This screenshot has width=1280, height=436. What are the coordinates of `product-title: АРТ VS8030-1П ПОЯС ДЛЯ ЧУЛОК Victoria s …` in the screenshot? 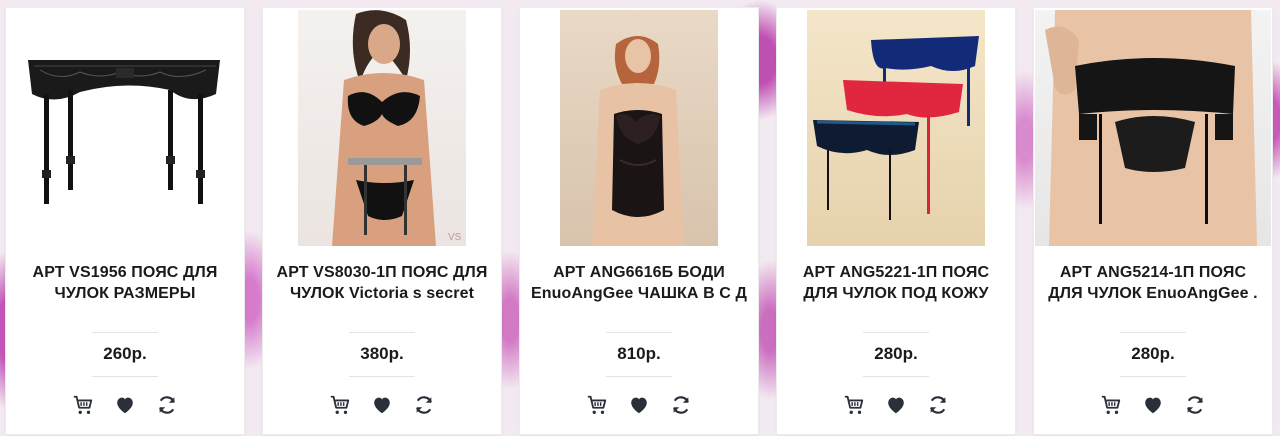 It's located at (382, 283).